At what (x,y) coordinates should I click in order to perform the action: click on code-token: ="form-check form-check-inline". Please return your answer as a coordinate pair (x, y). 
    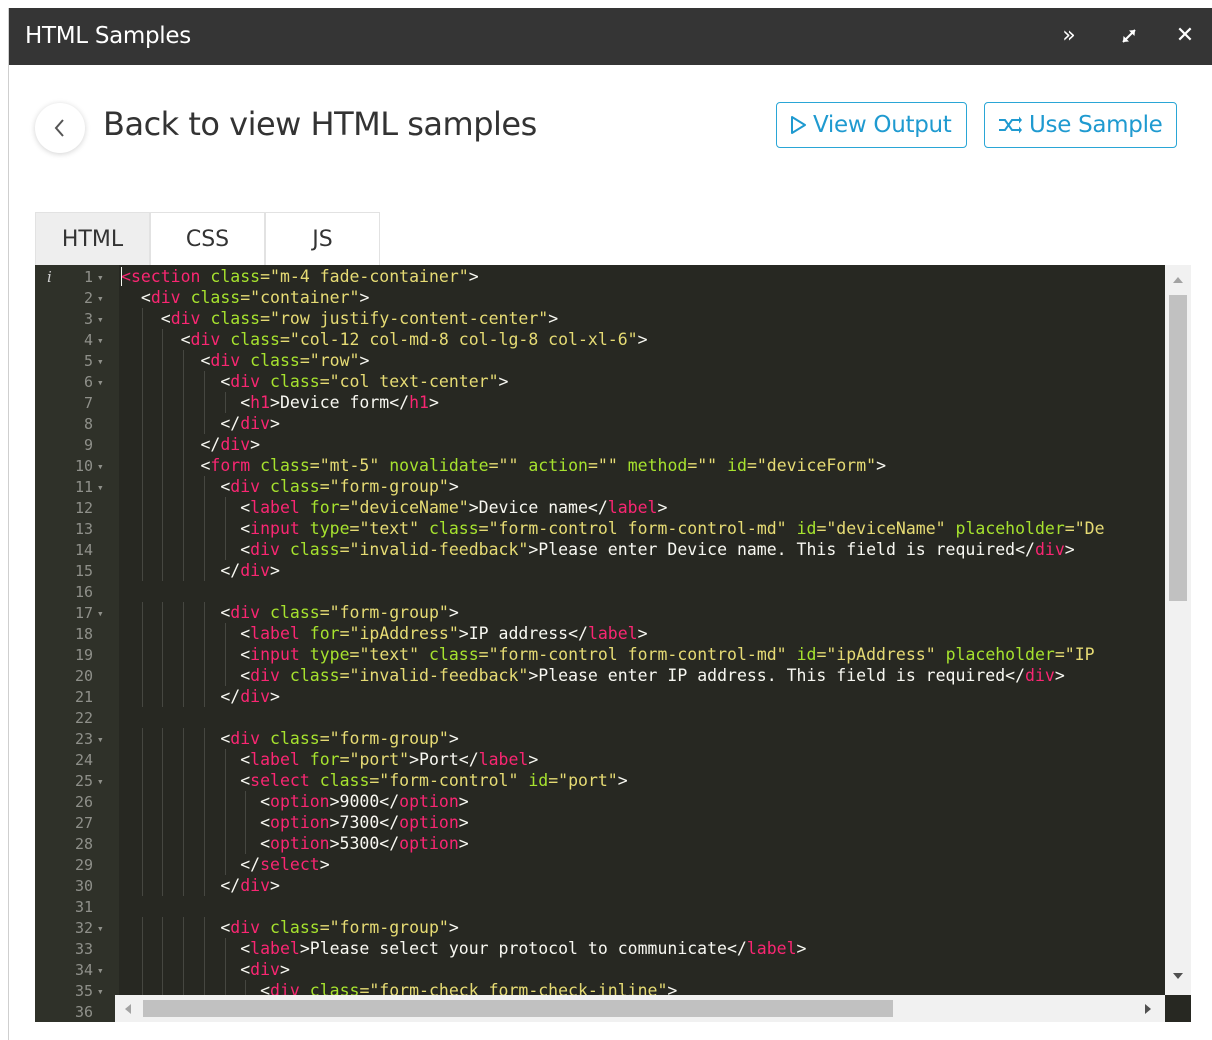
    Looking at the image, I should click on (513, 988).